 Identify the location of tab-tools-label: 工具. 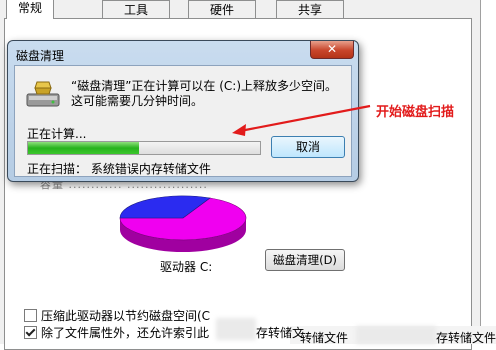
(135, 10).